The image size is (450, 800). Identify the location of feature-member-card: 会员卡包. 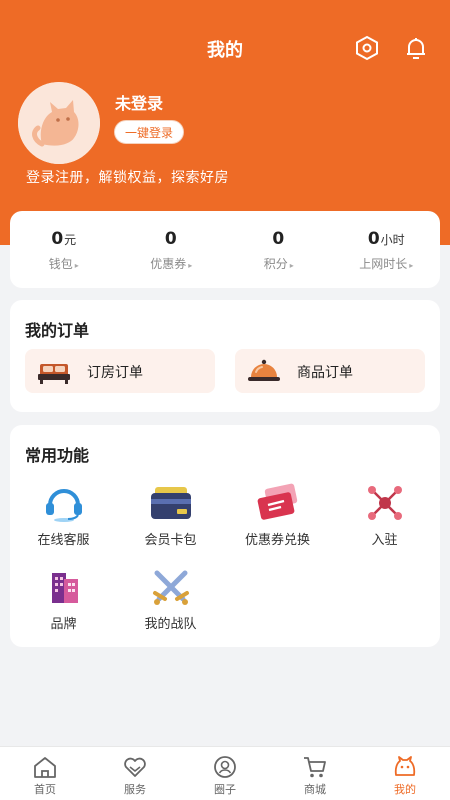
(170, 515).